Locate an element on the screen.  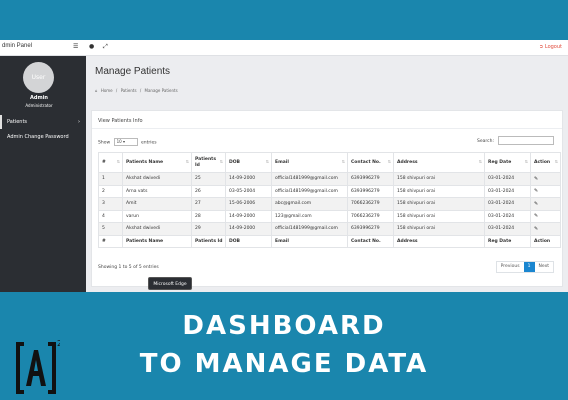
divider is located at coordinates (327, 128).